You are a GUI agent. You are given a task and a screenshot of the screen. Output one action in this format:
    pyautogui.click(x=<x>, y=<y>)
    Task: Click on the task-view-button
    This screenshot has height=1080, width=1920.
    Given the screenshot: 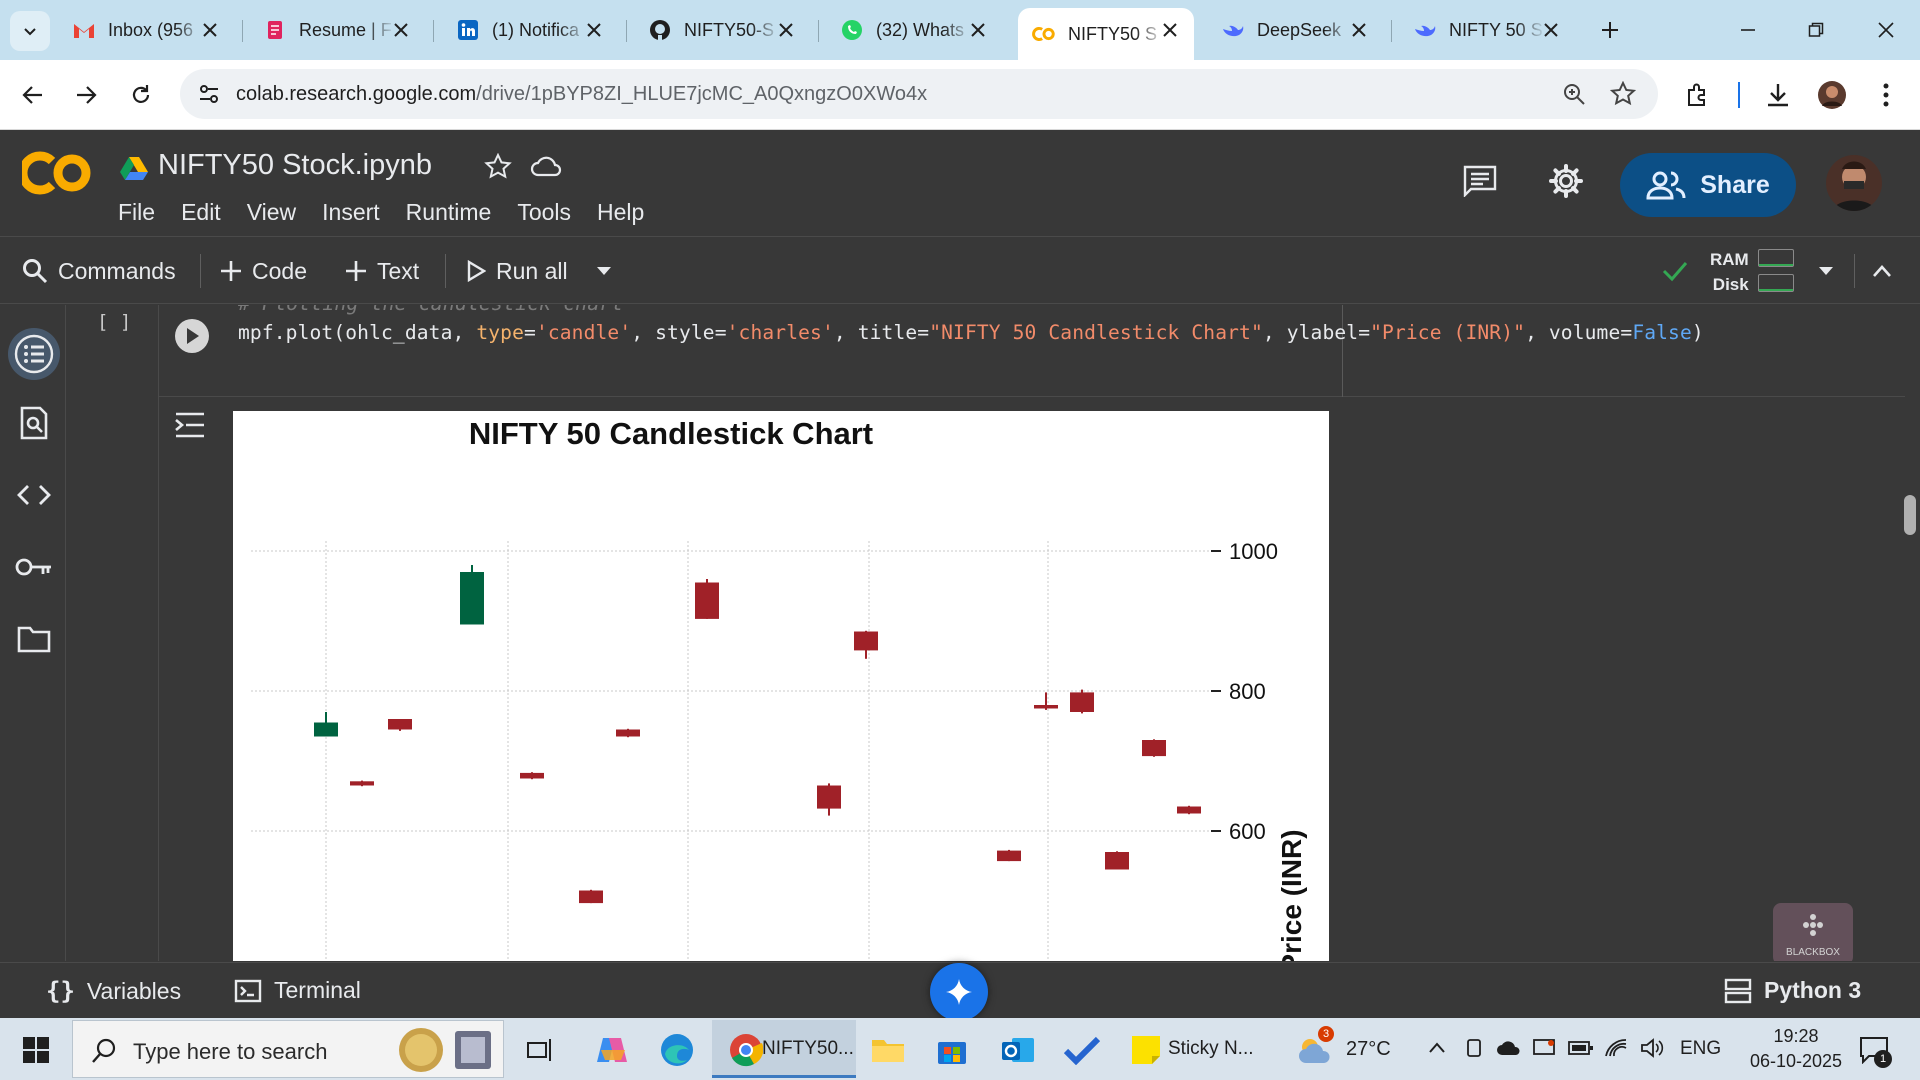 What is the action you would take?
    pyautogui.click(x=540, y=1050)
    